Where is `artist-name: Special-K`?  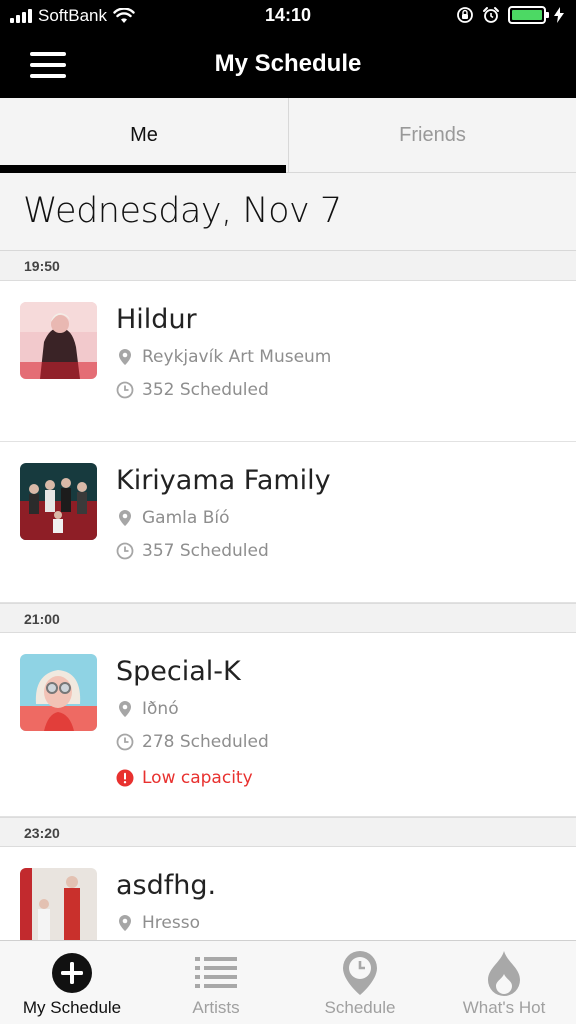
artist-name: Special-K is located at coordinates (178, 671).